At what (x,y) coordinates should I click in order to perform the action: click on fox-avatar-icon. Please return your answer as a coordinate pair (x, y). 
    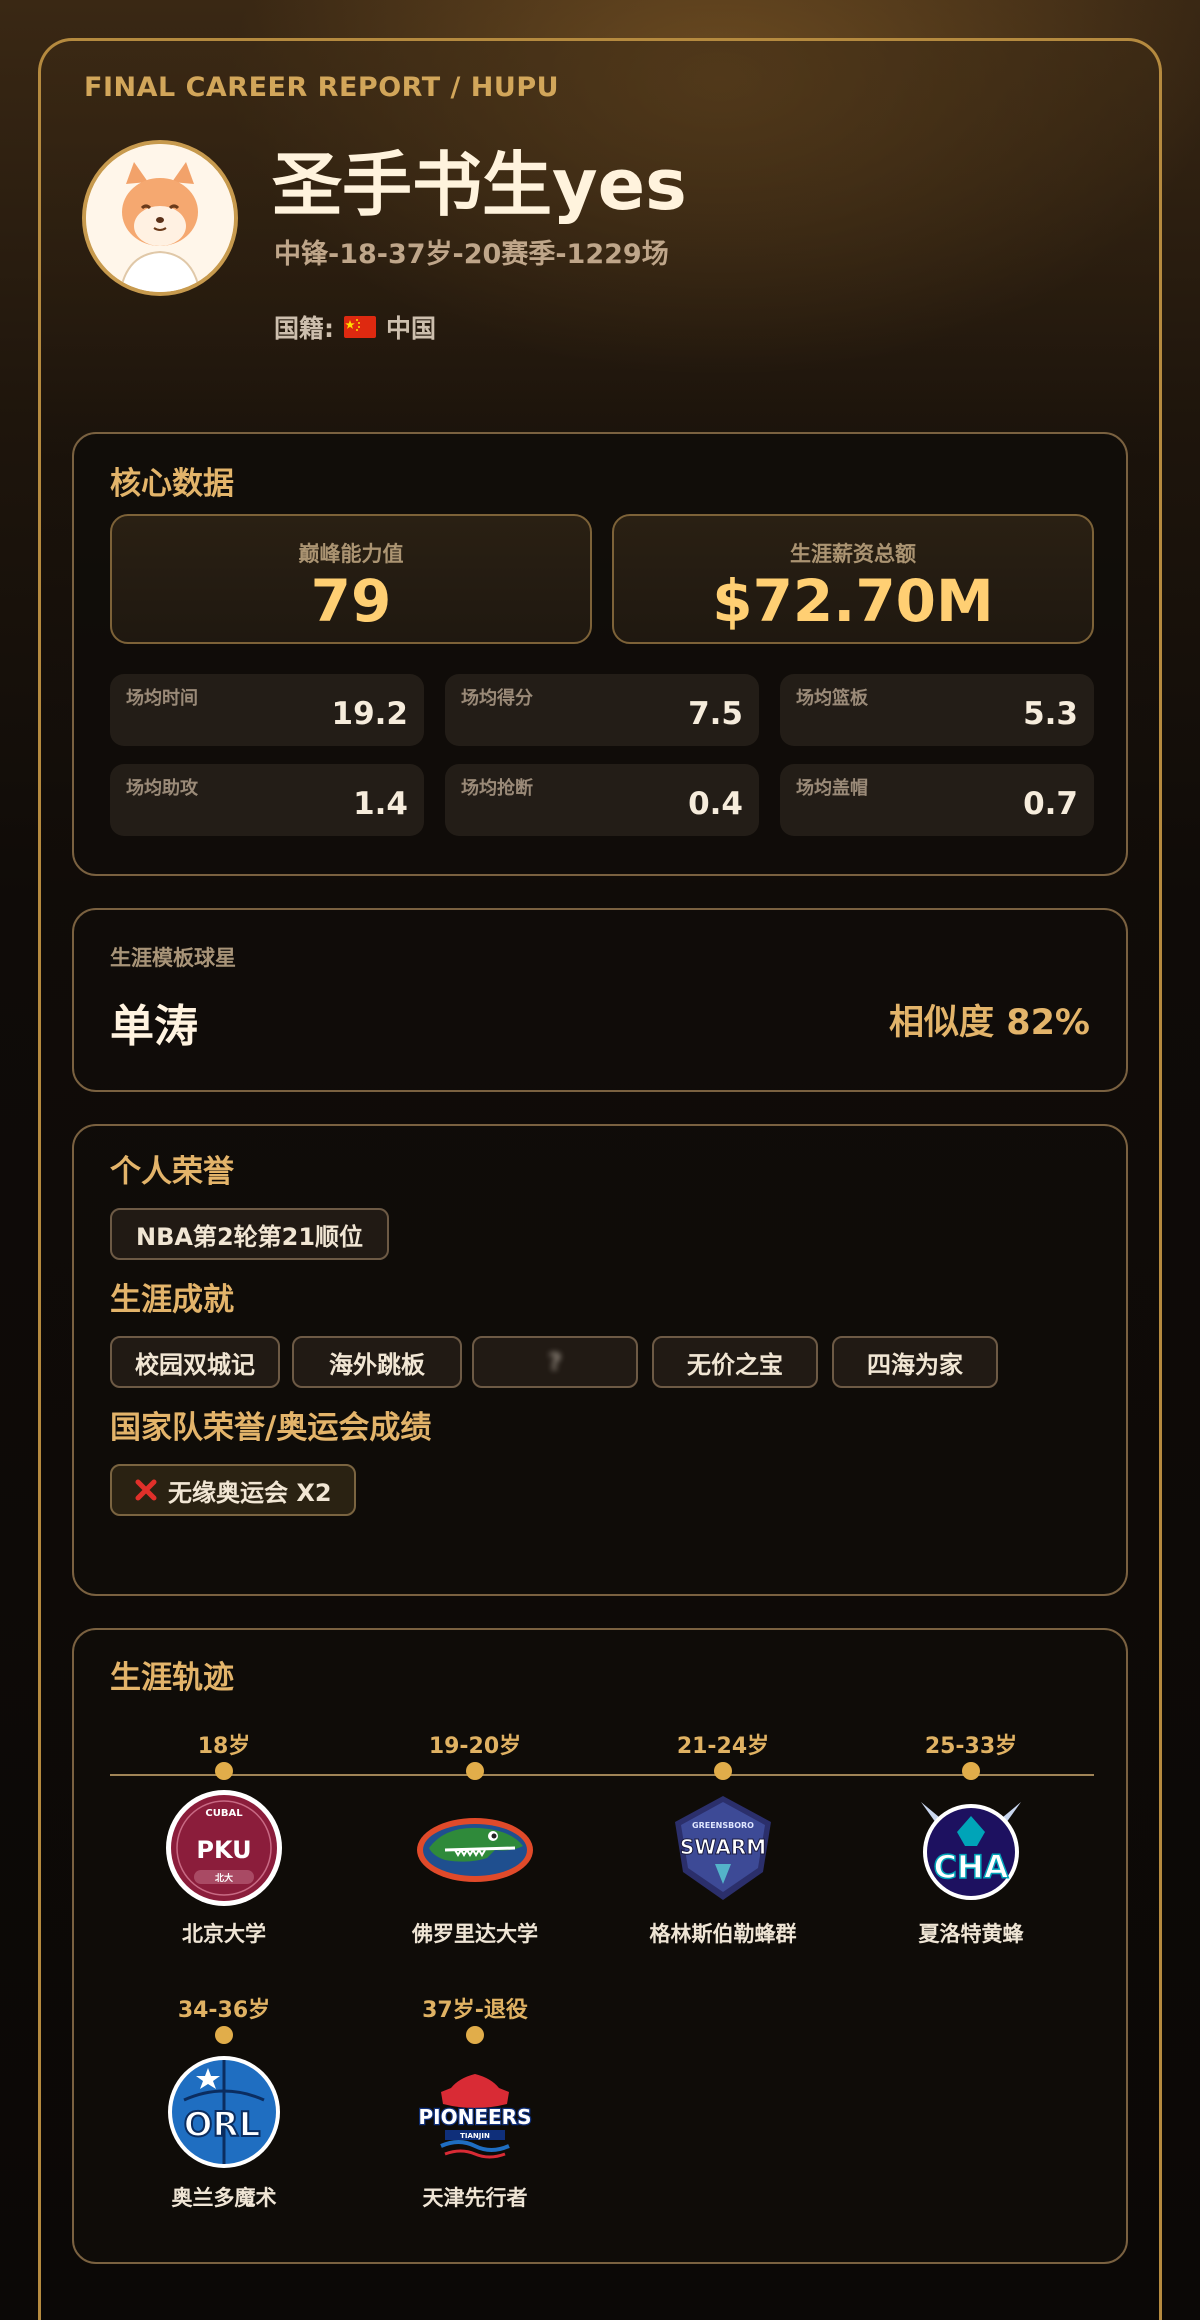
    Looking at the image, I should click on (160, 218).